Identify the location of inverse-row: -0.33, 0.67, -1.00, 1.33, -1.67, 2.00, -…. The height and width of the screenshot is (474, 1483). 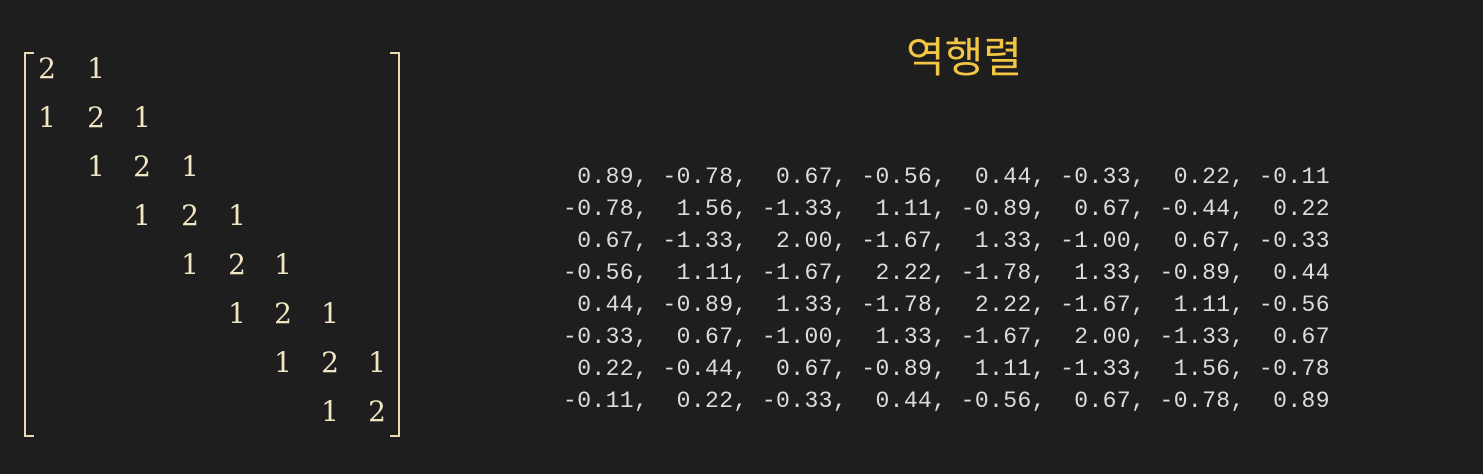
(946, 337).